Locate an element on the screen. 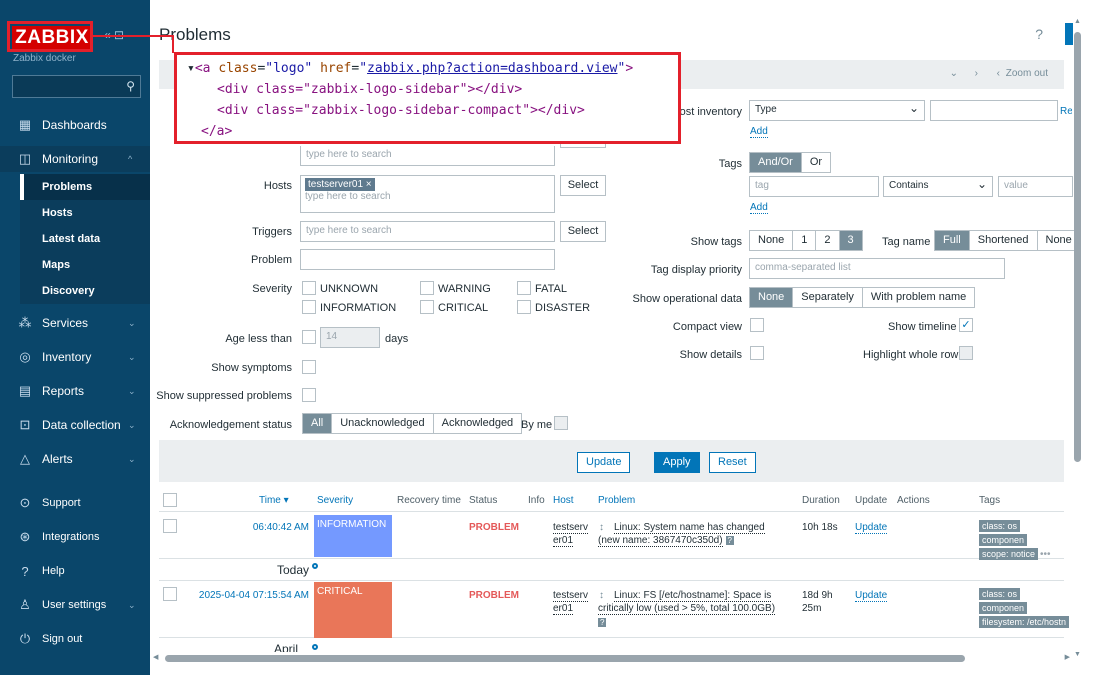 The width and height of the screenshot is (1099, 675). nav-help: ? Help is located at coordinates (75, 571).